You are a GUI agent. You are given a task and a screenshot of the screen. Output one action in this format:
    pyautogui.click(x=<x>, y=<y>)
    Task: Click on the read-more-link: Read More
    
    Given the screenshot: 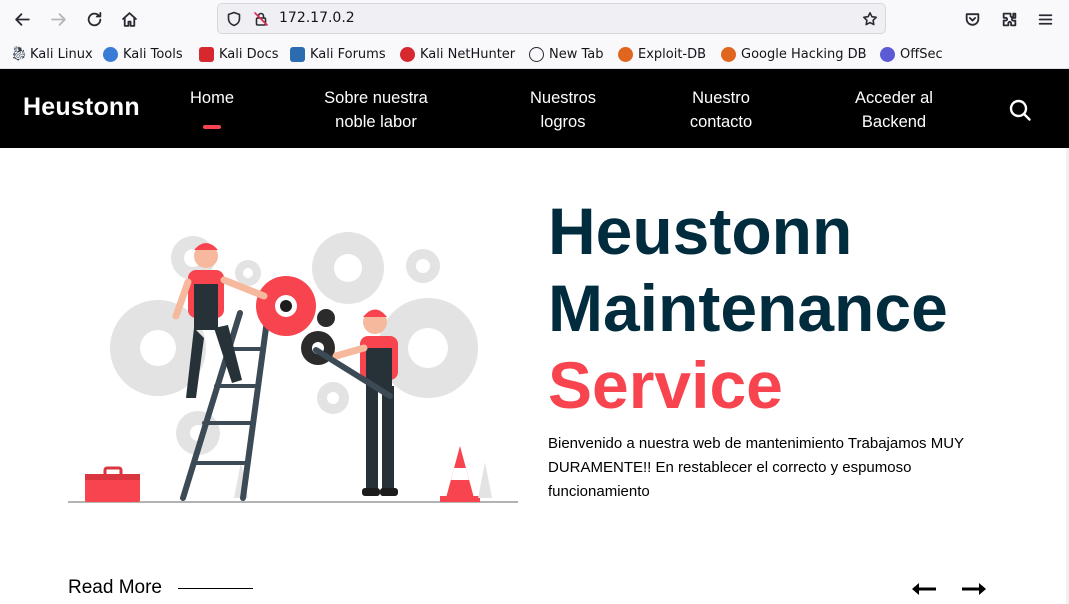 What is the action you would take?
    pyautogui.click(x=160, y=588)
    